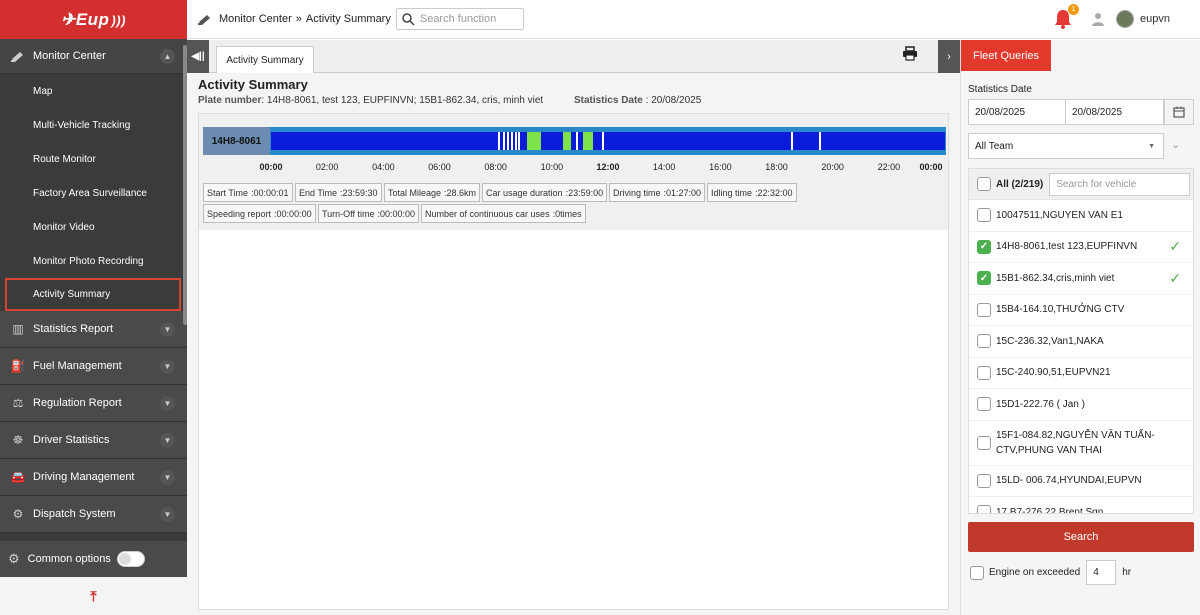 The image size is (1200, 615). I want to click on sidebar-section-dispatch-system: ⚙ Dispatch System ▼, so click(93, 514).